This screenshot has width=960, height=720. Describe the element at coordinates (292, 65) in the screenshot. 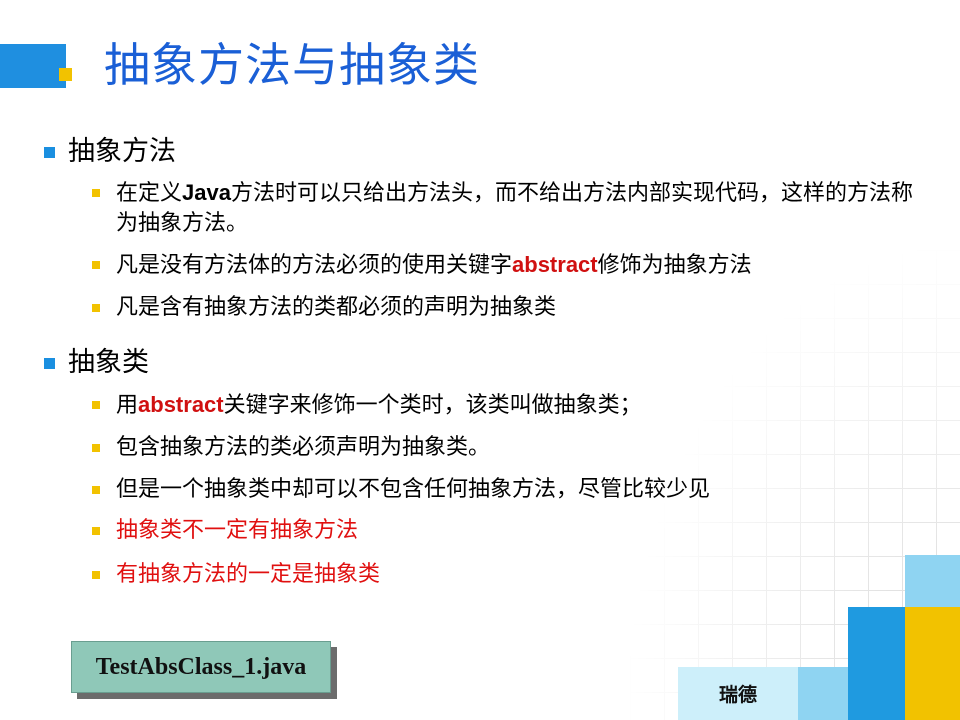

I see `slide-title: 抽象方法与抽象类` at that location.